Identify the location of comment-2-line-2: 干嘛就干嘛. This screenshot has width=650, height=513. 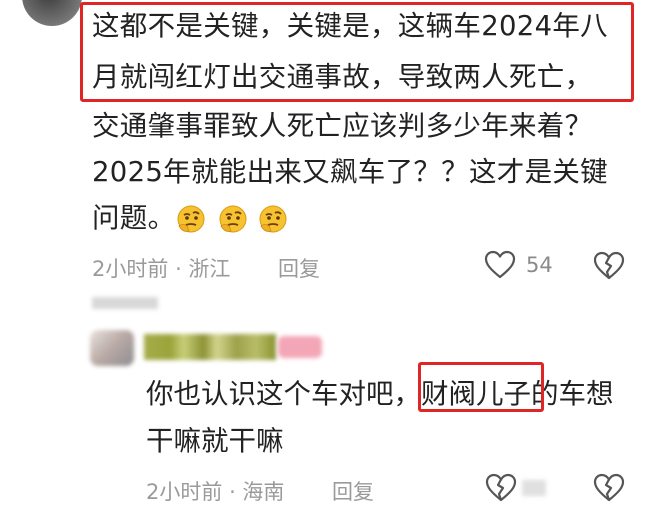
(215, 441).